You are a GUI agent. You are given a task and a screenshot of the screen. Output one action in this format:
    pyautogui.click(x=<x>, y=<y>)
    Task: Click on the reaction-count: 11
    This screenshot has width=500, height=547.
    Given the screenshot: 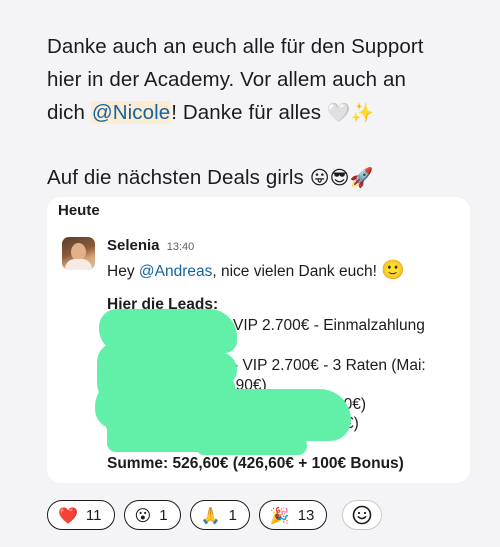 What is the action you would take?
    pyautogui.click(x=93, y=515)
    